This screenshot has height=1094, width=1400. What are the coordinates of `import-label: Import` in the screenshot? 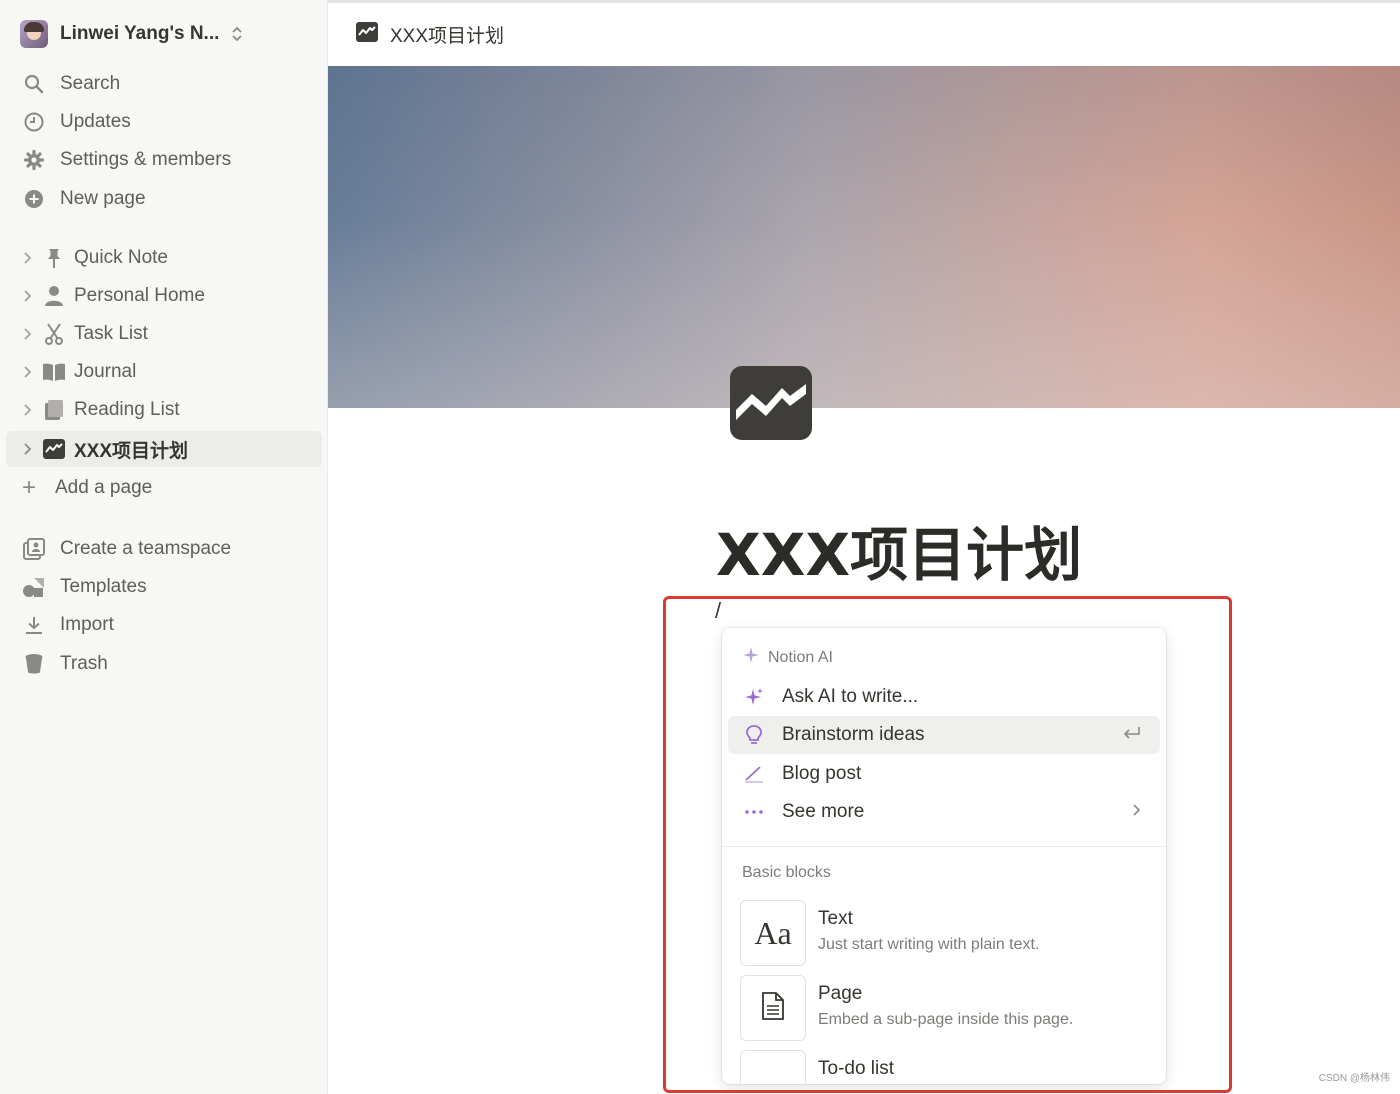 It's located at (87, 624).